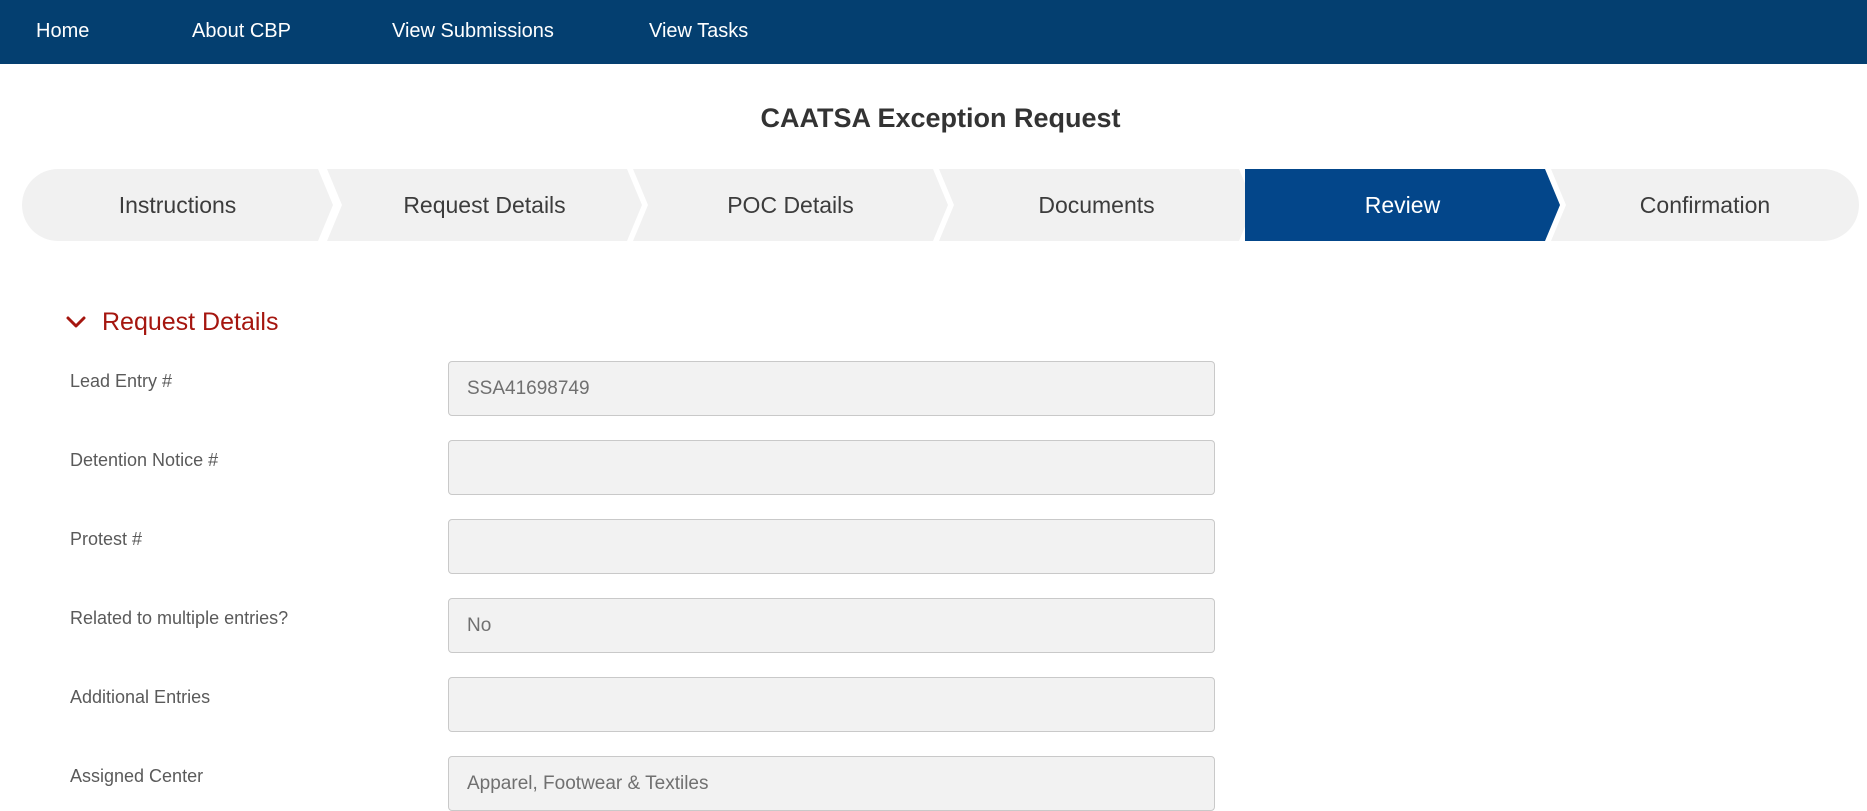 This screenshot has height=811, width=1867. I want to click on detention-notice-field, so click(831, 467).